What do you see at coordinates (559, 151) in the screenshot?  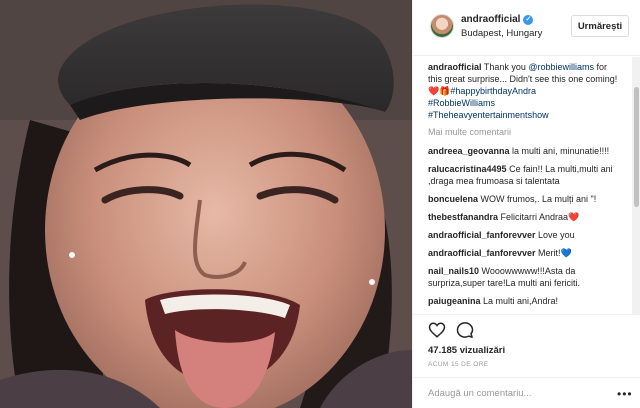 I see `comment-text: la multi ani, minunatie!!!!` at bounding box center [559, 151].